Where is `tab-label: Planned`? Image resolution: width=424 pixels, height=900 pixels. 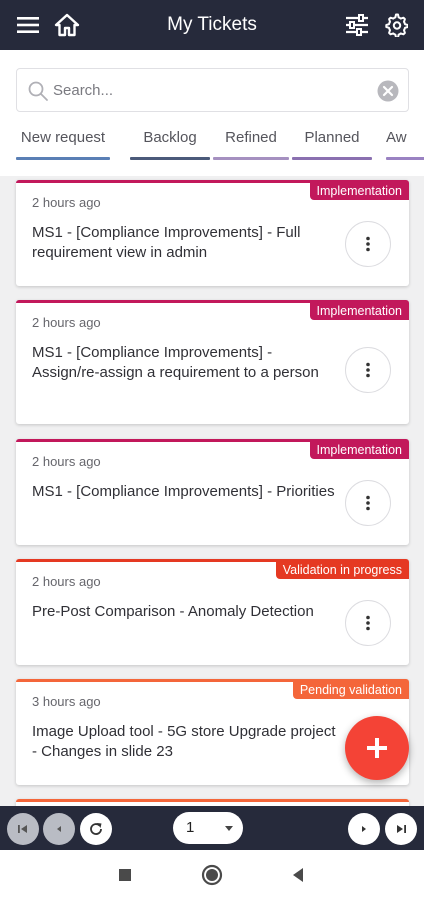
tab-label: Planned is located at coordinates (332, 137).